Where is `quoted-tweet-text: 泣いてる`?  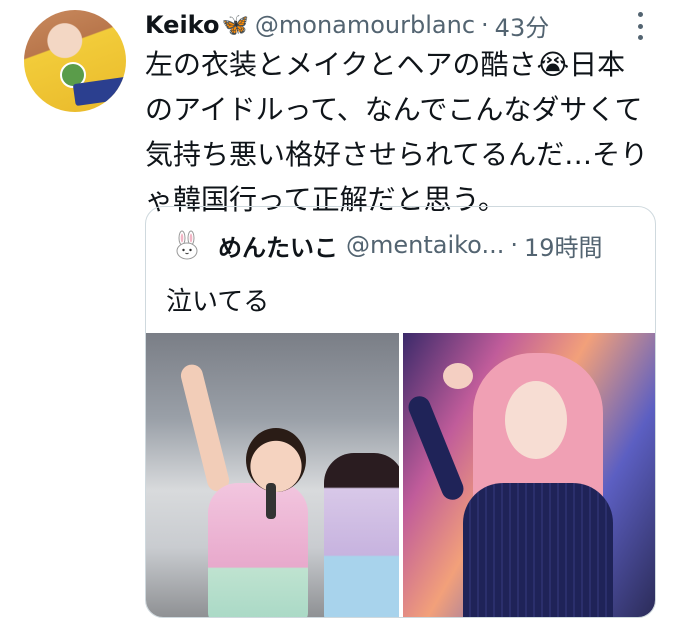 quoted-tweet-text: 泣いてる is located at coordinates (218, 302).